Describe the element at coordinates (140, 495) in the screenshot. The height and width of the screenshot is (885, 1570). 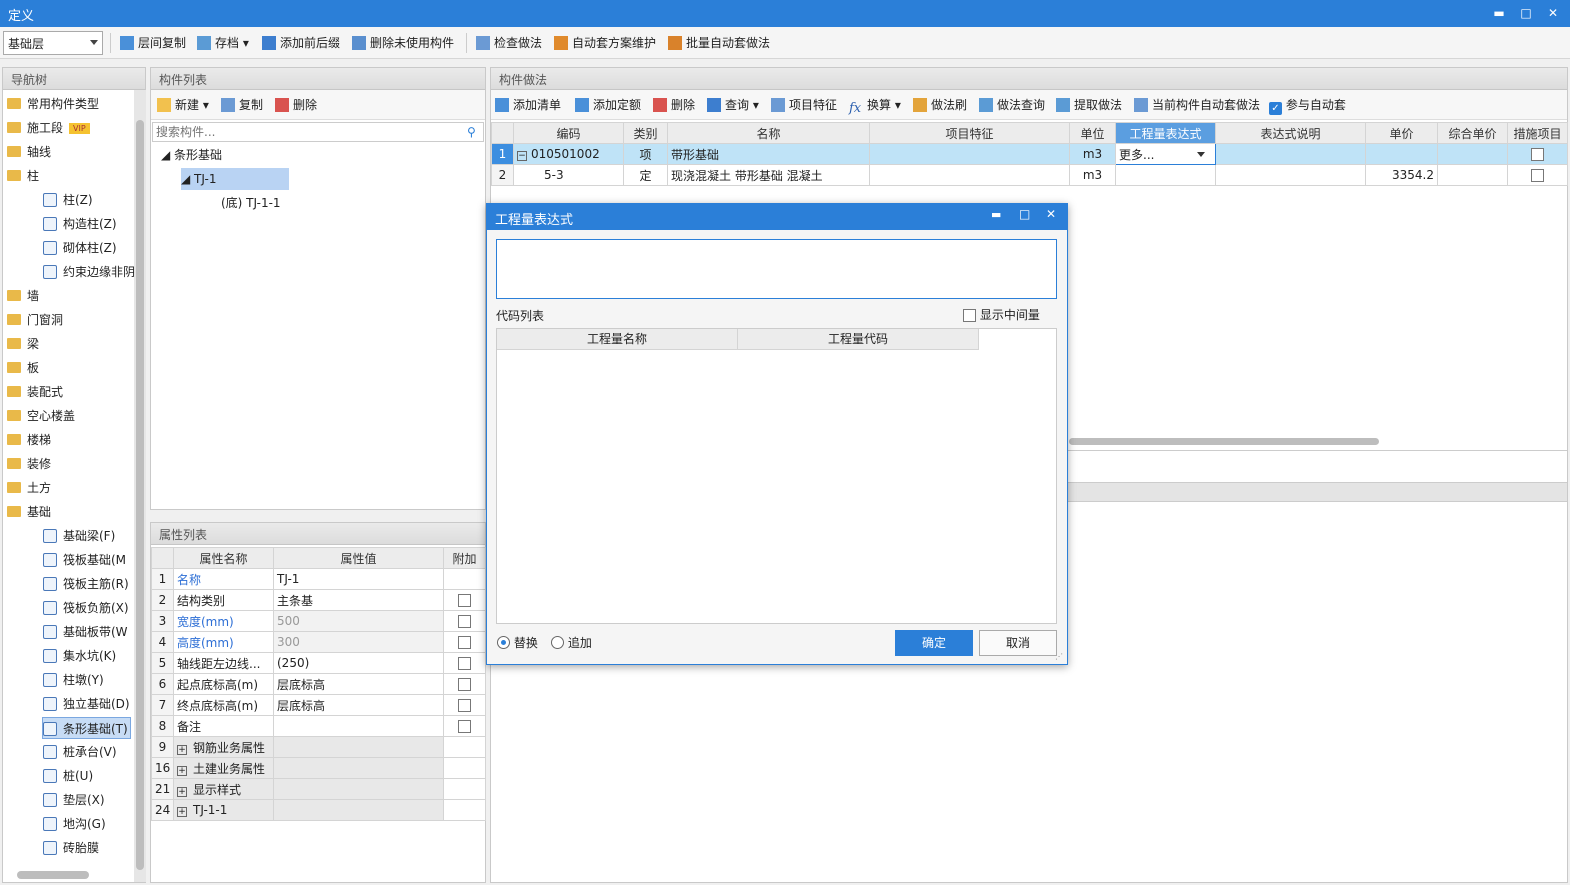
I see `nav-scrollbar-thumb` at that location.